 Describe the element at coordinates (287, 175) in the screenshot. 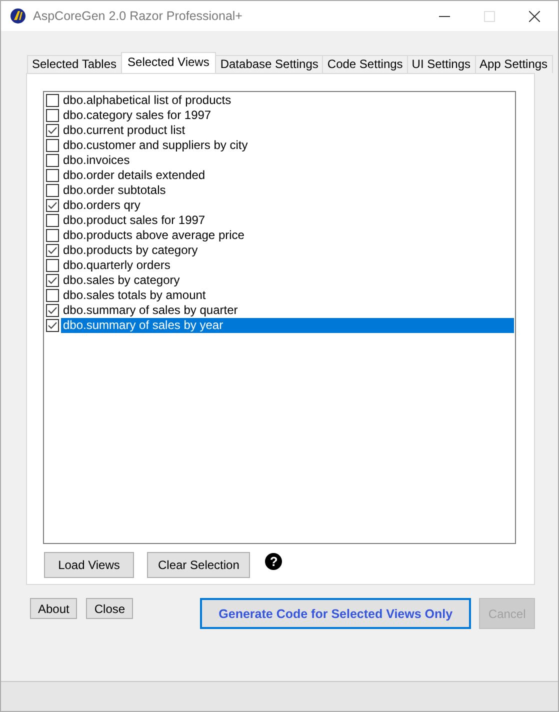

I see `list-item: dbo.order details extended` at that location.